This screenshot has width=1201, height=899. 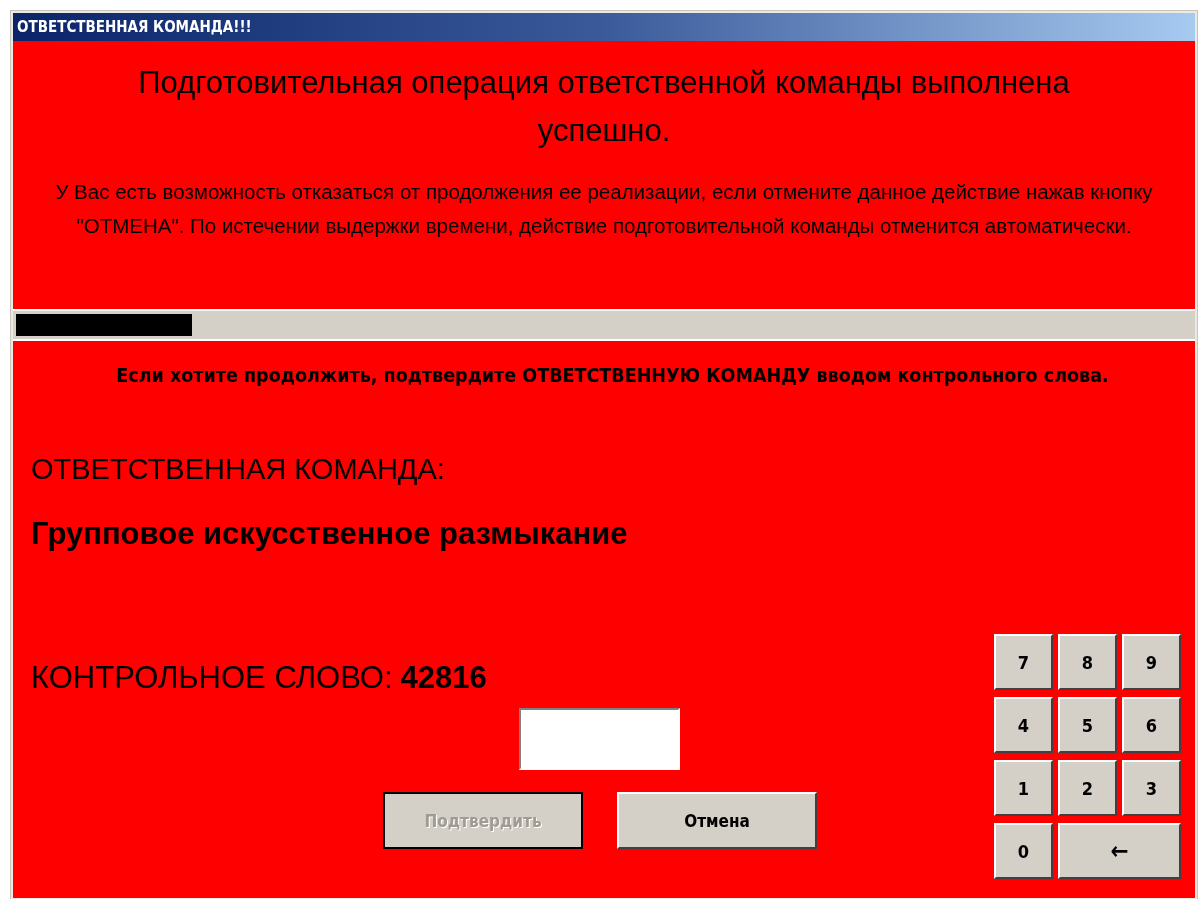 I want to click on digit-key: 7, so click(x=1023, y=662).